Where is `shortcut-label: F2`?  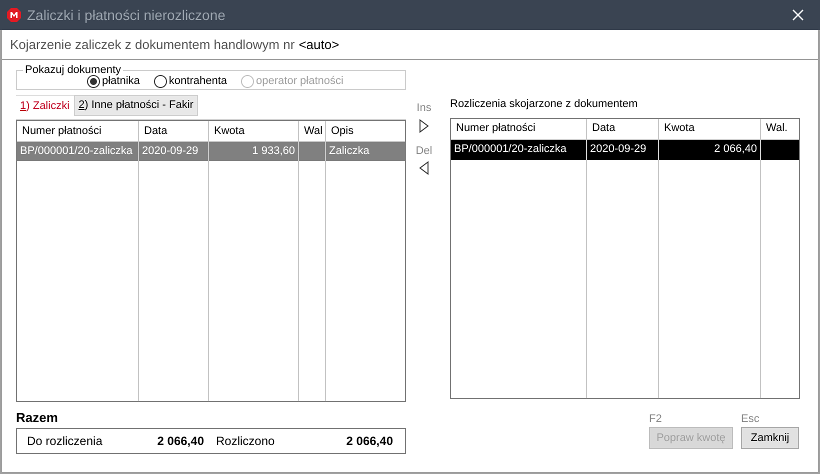
shortcut-label: F2 is located at coordinates (656, 419).